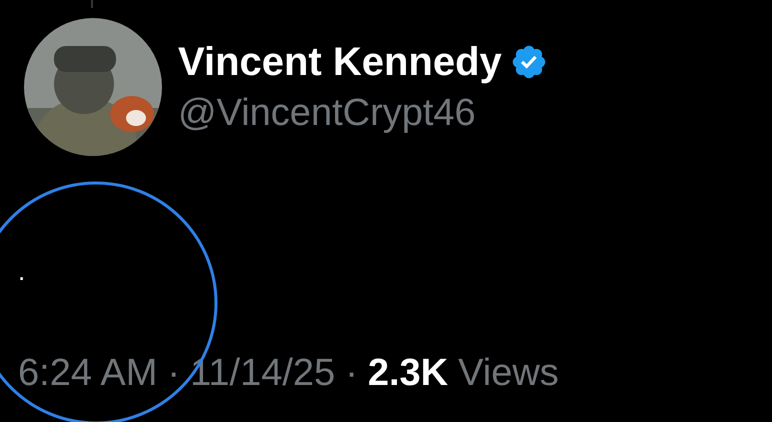  What do you see at coordinates (340, 62) in the screenshot?
I see `author-name: Vincent Kennedy` at bounding box center [340, 62].